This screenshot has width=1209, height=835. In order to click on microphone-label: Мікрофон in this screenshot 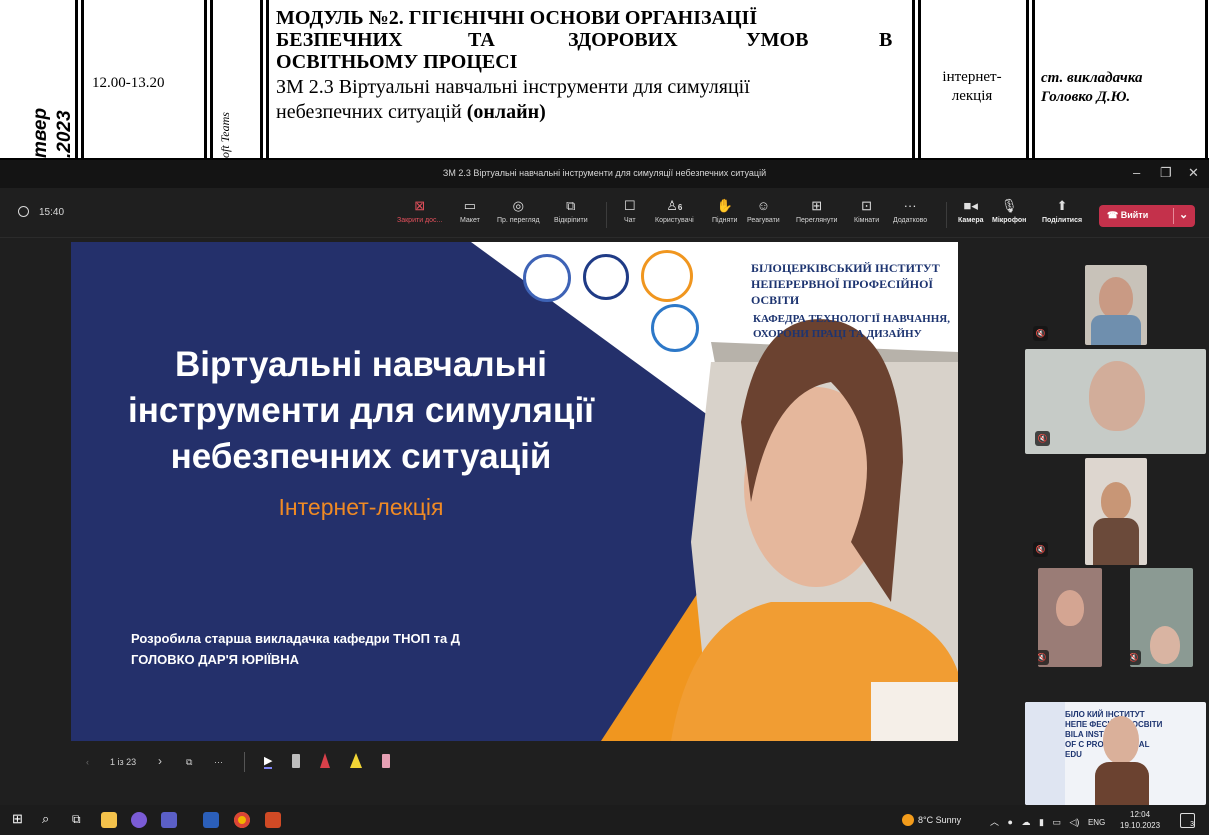, I will do `click(1009, 220)`.